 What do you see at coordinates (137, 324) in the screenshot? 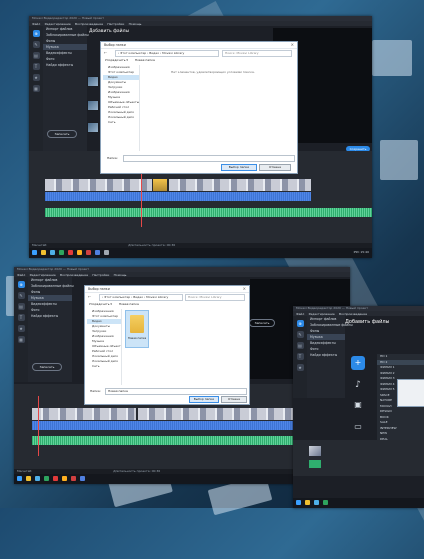
I see `folder-icon` at bounding box center [137, 324].